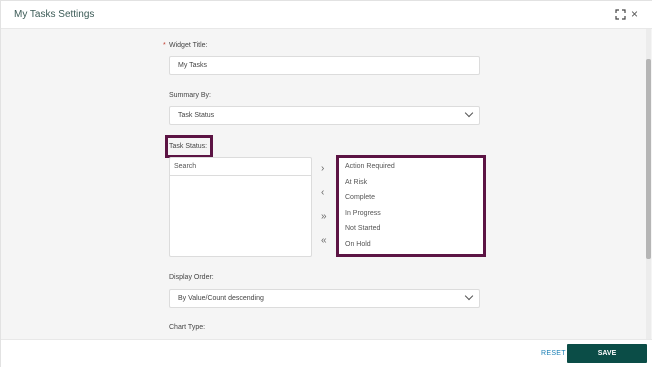 The image size is (652, 368). Describe the element at coordinates (193, 65) in the screenshot. I see `widget-title-value: My Tasks` at that location.